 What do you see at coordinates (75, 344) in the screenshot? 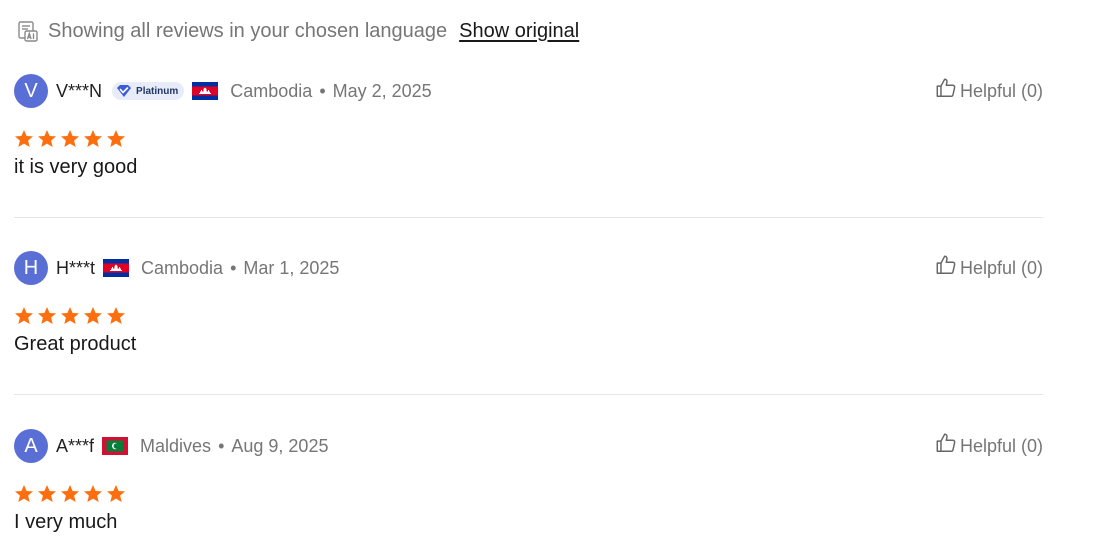
I see `review-text: Great product` at bounding box center [75, 344].